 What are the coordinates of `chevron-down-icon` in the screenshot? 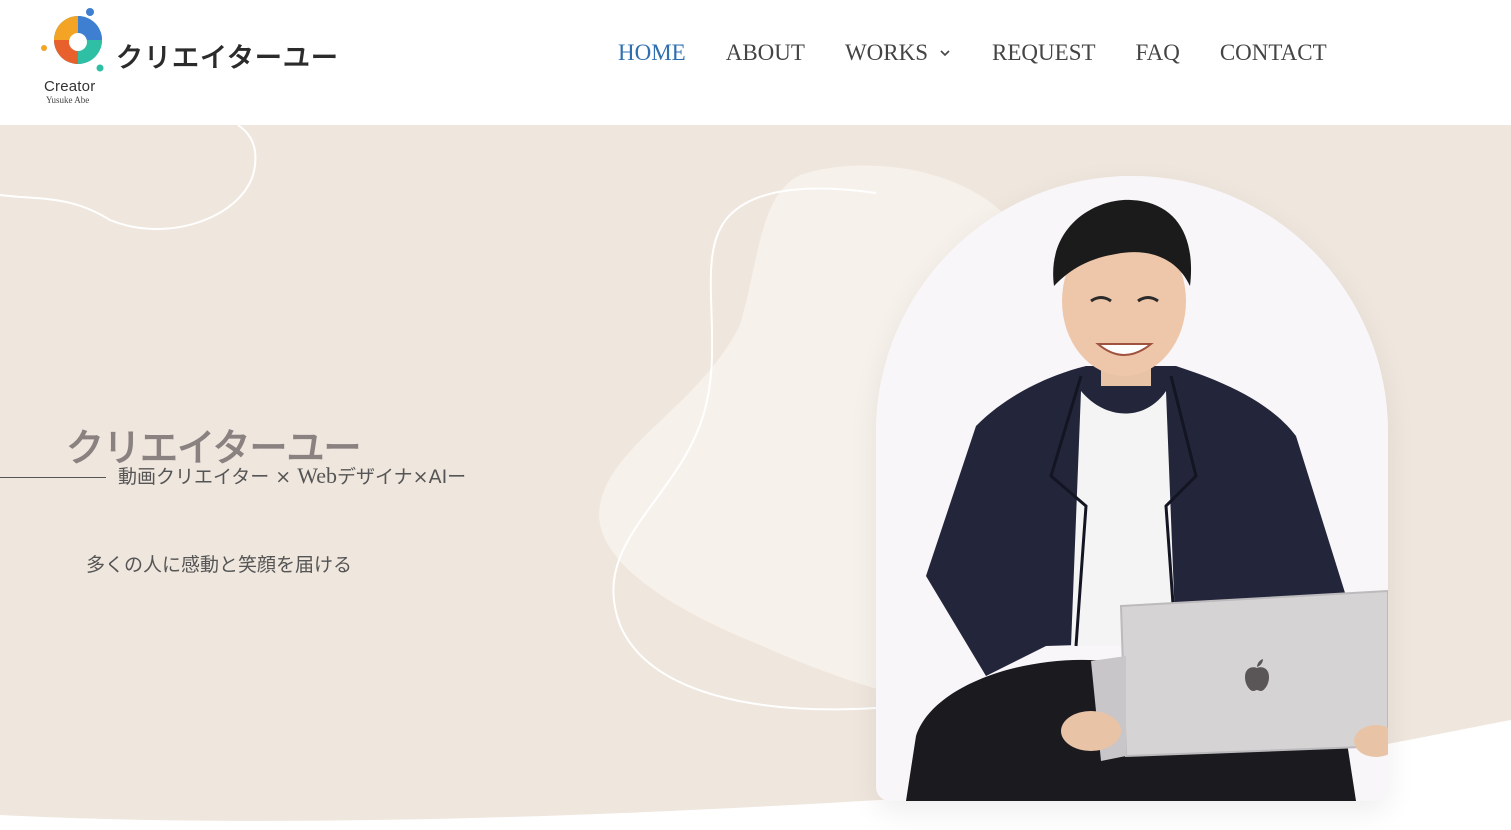 It's located at (945, 53).